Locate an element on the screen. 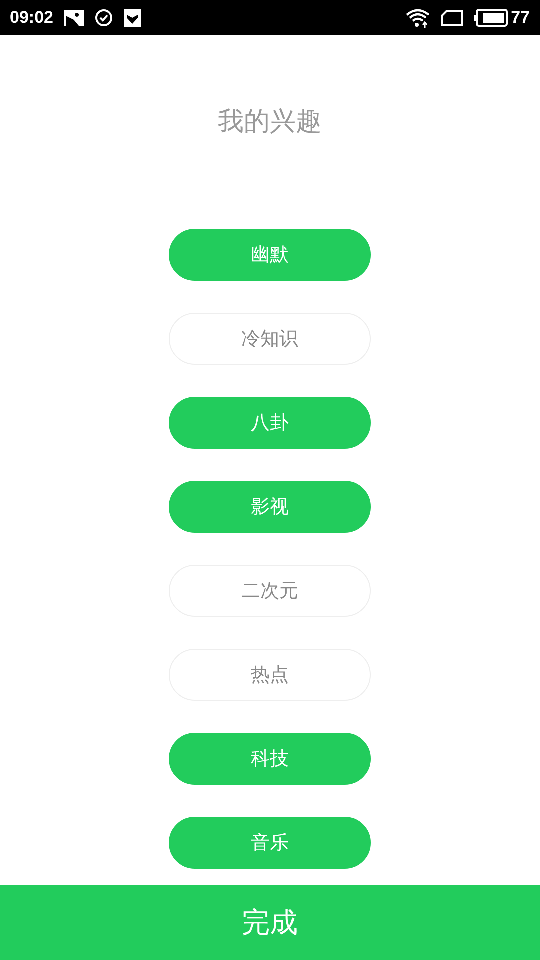 The width and height of the screenshot is (540, 960). sim-card-icon is located at coordinates (452, 18).